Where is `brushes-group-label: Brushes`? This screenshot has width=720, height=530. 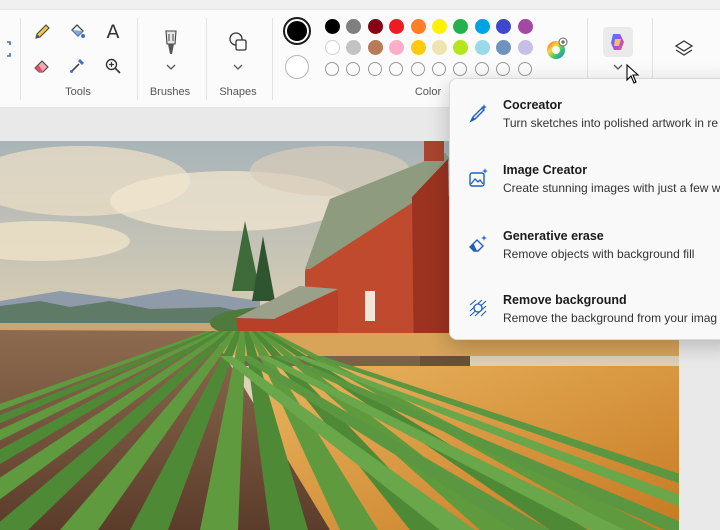 brushes-group-label: Brushes is located at coordinates (170, 92).